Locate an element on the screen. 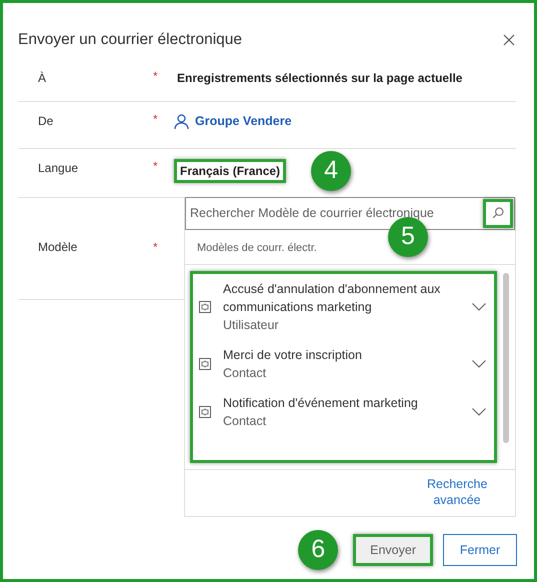  search-icon is located at coordinates (498, 213).